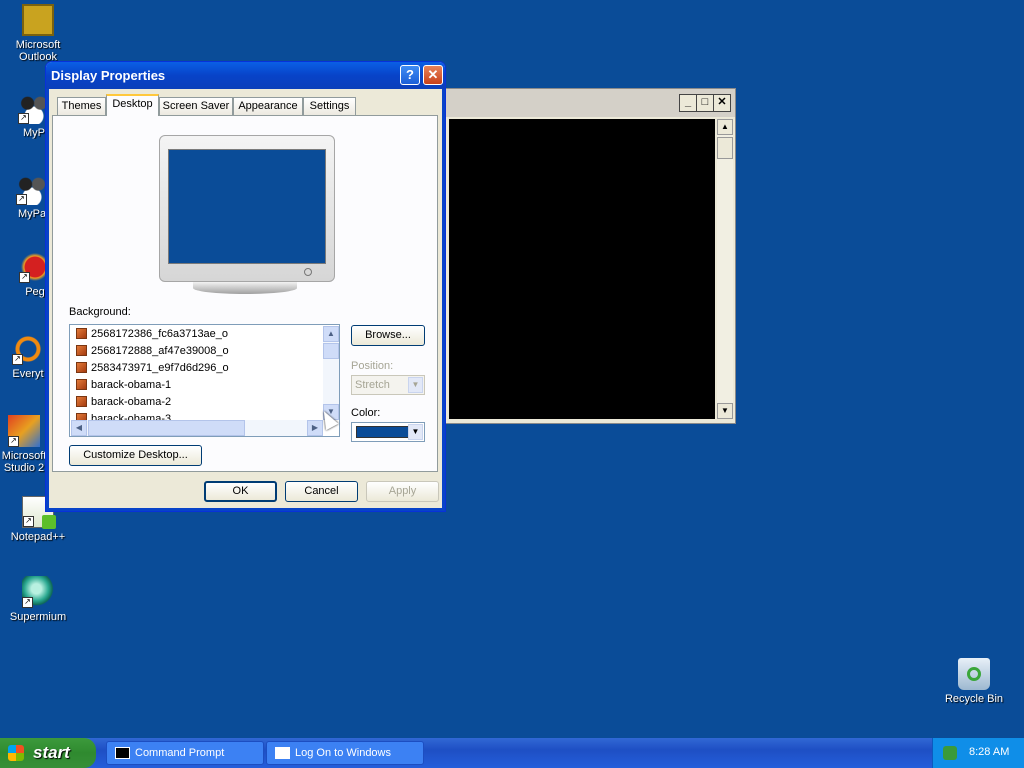 This screenshot has width=1024, height=768. What do you see at coordinates (974, 674) in the screenshot?
I see `recycle-bin-icon` at bounding box center [974, 674].